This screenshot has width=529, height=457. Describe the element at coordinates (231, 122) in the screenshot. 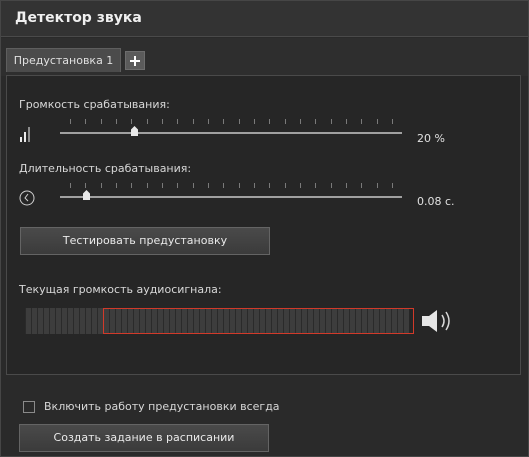

I see `volume-slider-ticks` at that location.